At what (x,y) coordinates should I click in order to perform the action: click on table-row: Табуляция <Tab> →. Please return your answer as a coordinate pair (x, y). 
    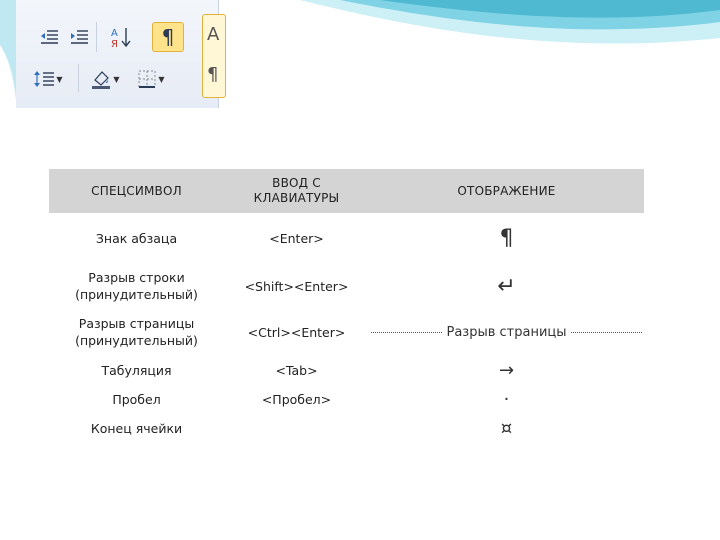
    Looking at the image, I should click on (346, 370).